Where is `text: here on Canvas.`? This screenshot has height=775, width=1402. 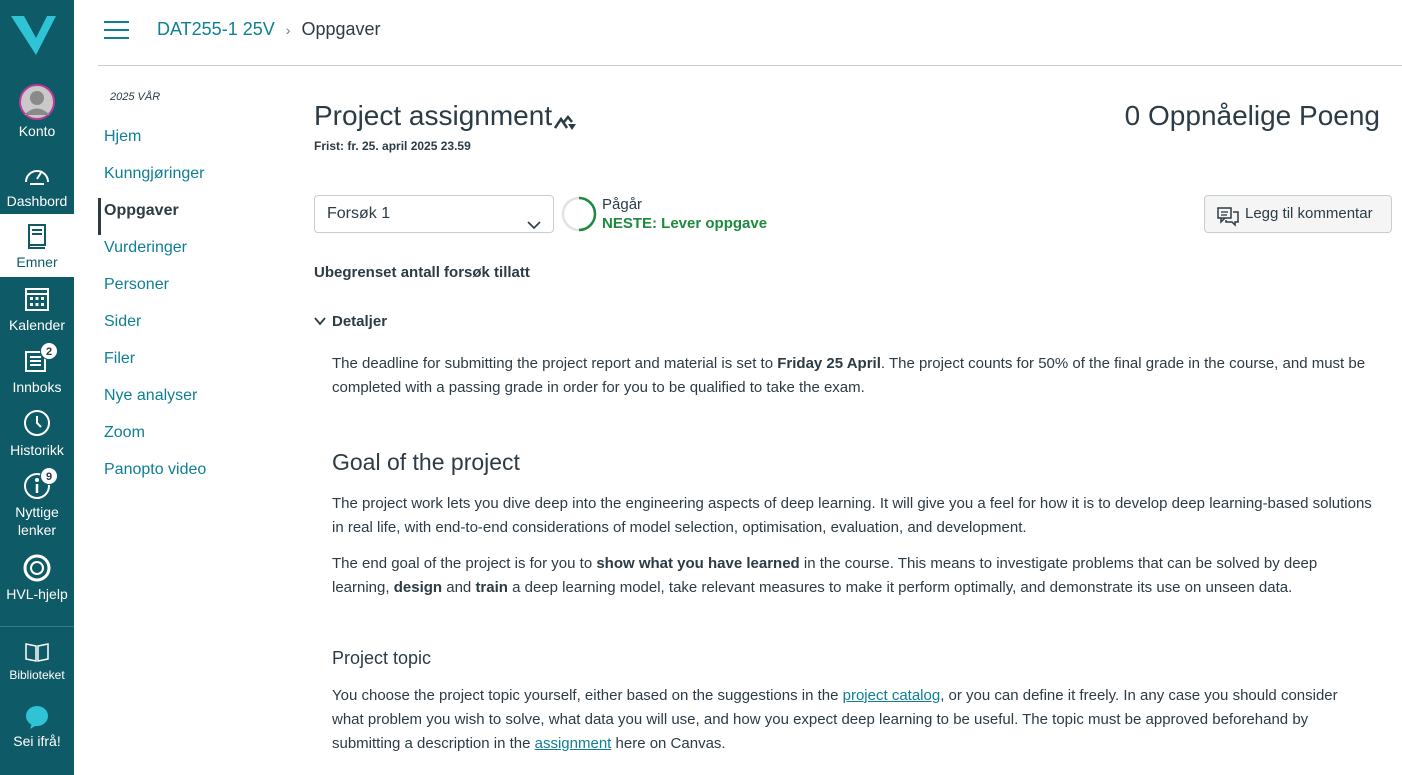 text: here on Canvas. is located at coordinates (668, 743).